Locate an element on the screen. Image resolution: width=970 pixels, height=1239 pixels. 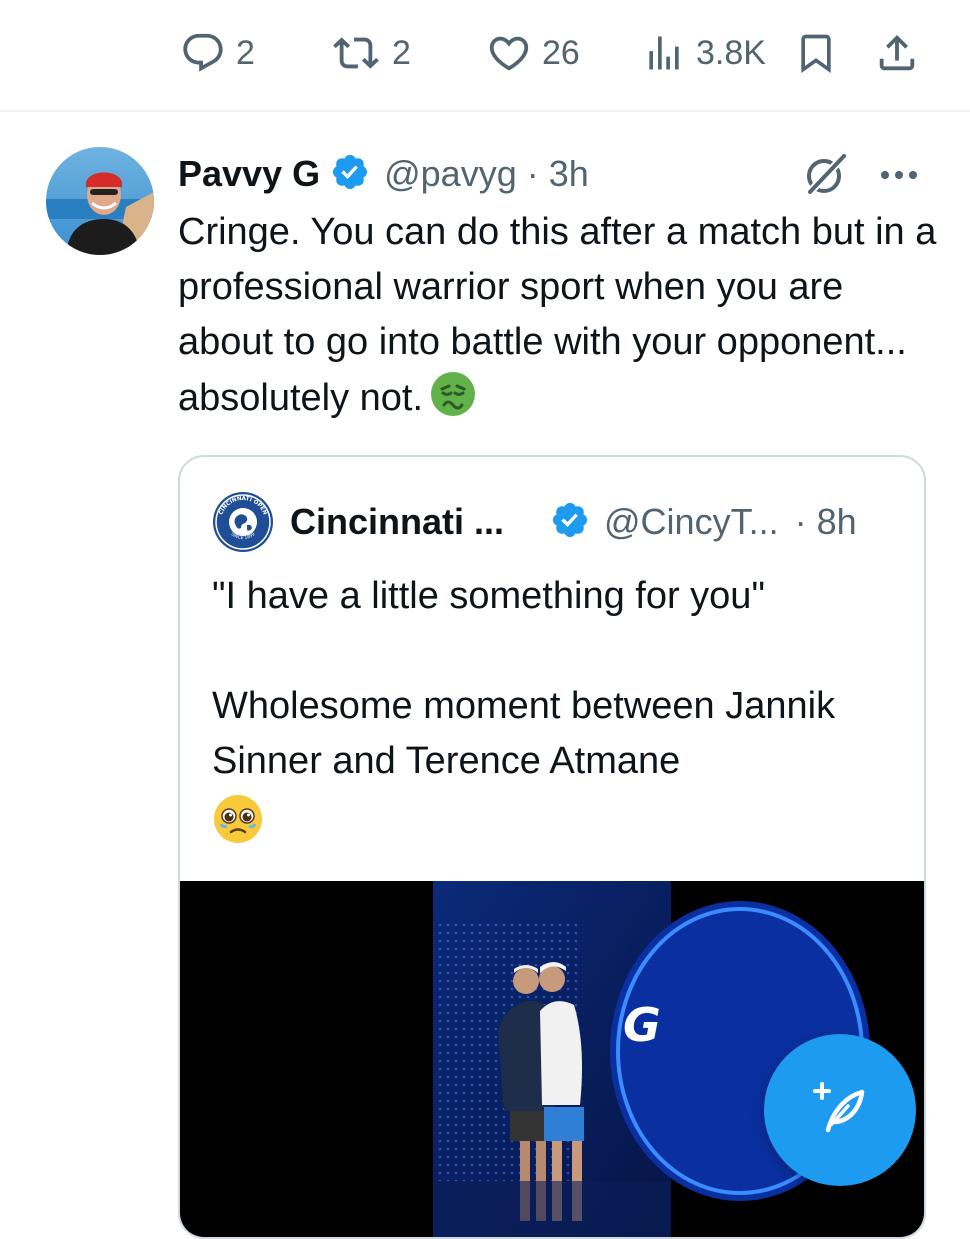
views-icon is located at coordinates (664, 53).